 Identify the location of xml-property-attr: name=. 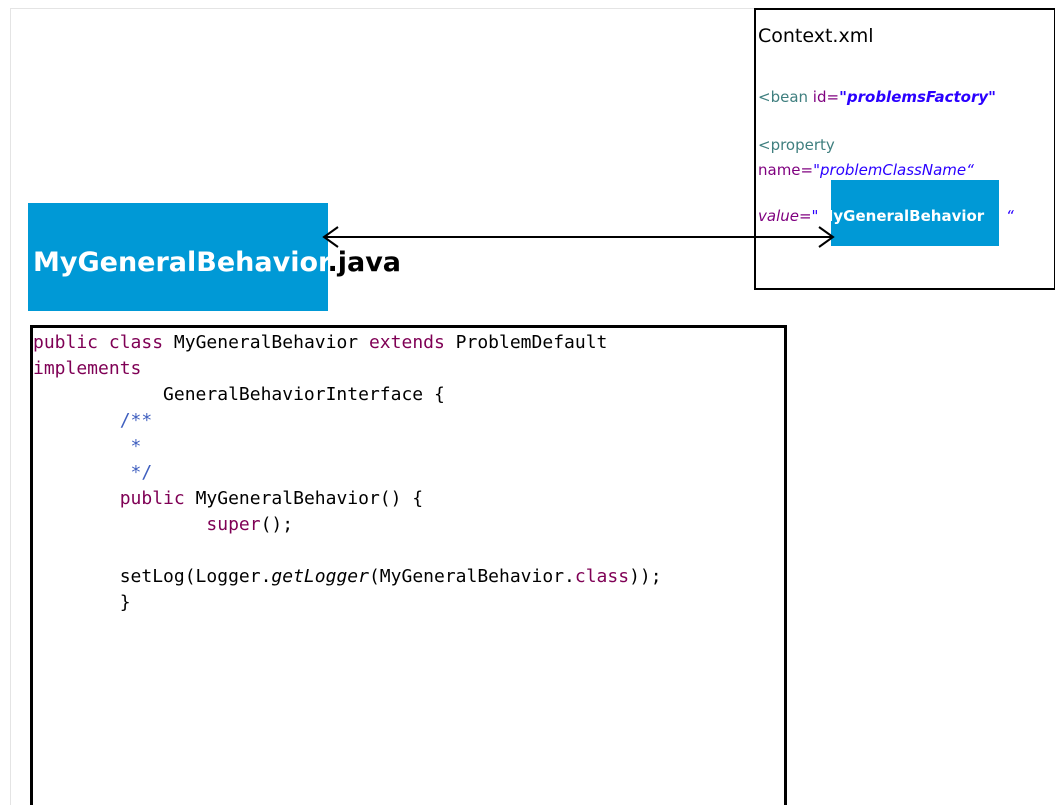
(786, 170).